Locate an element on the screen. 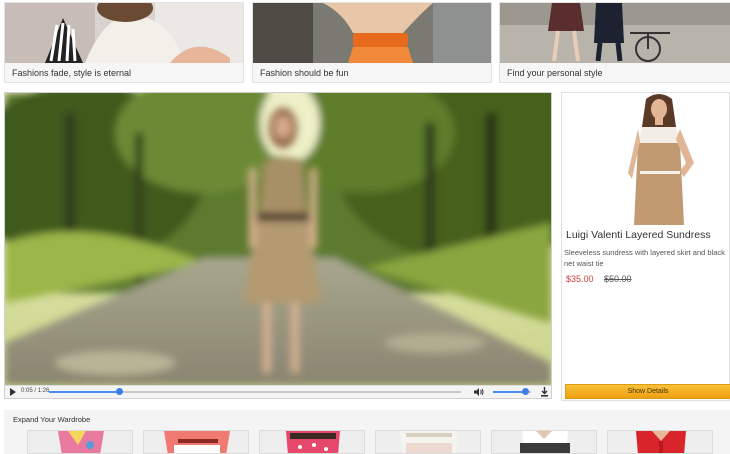 Image resolution: width=730 pixels, height=454 pixels. seek-progress is located at coordinates (84, 392).